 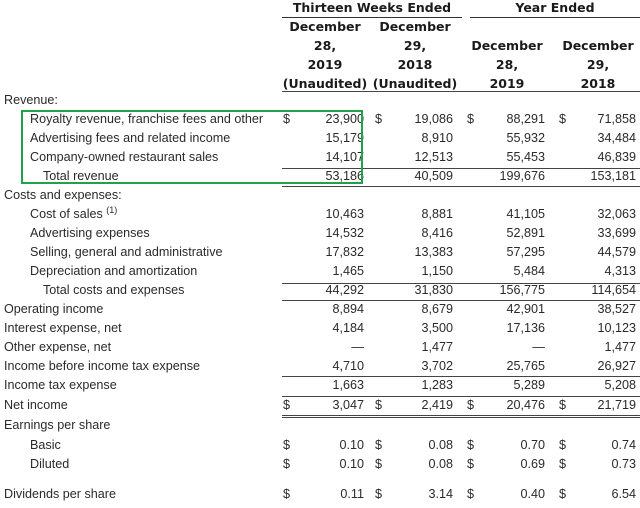 What do you see at coordinates (352, 494) in the screenshot?
I see `cell-value: 0.11` at bounding box center [352, 494].